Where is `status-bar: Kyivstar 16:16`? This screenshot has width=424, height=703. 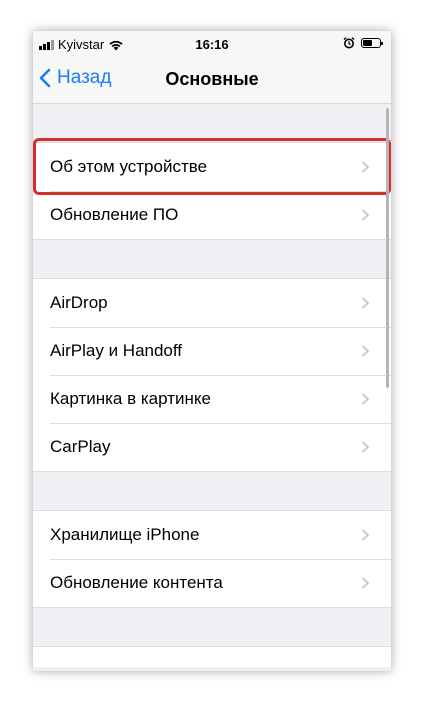 status-bar: Kyivstar 16:16 is located at coordinates (212, 44).